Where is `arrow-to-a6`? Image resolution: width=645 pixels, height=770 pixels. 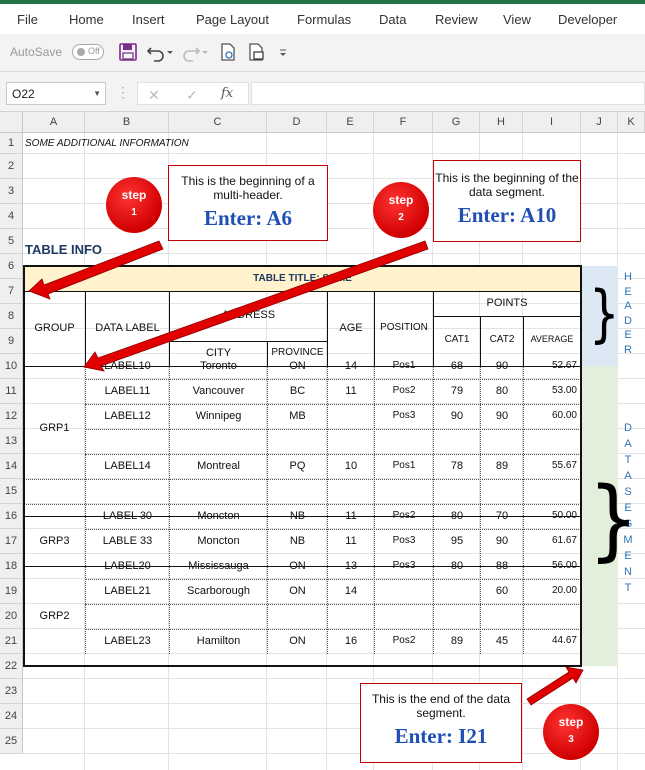 arrow-to-a6 is located at coordinates (96, 270).